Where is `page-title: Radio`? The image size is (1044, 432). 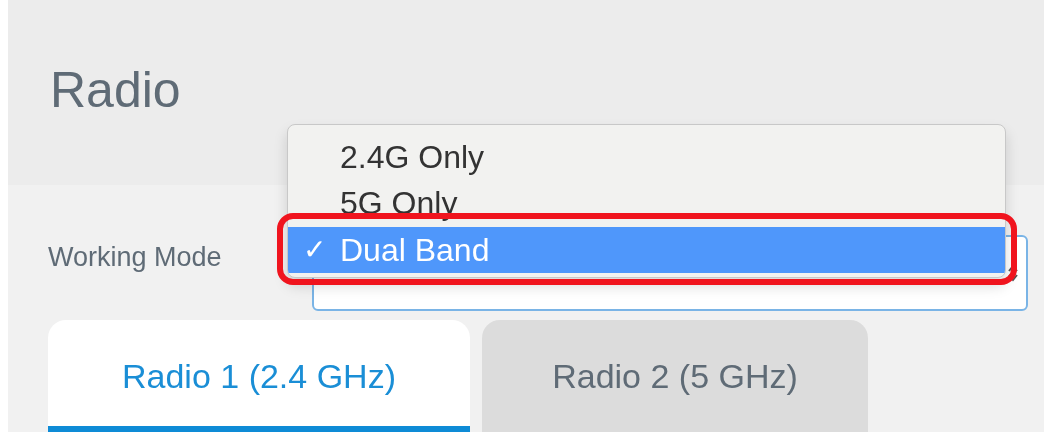 page-title: Radio is located at coordinates (116, 90).